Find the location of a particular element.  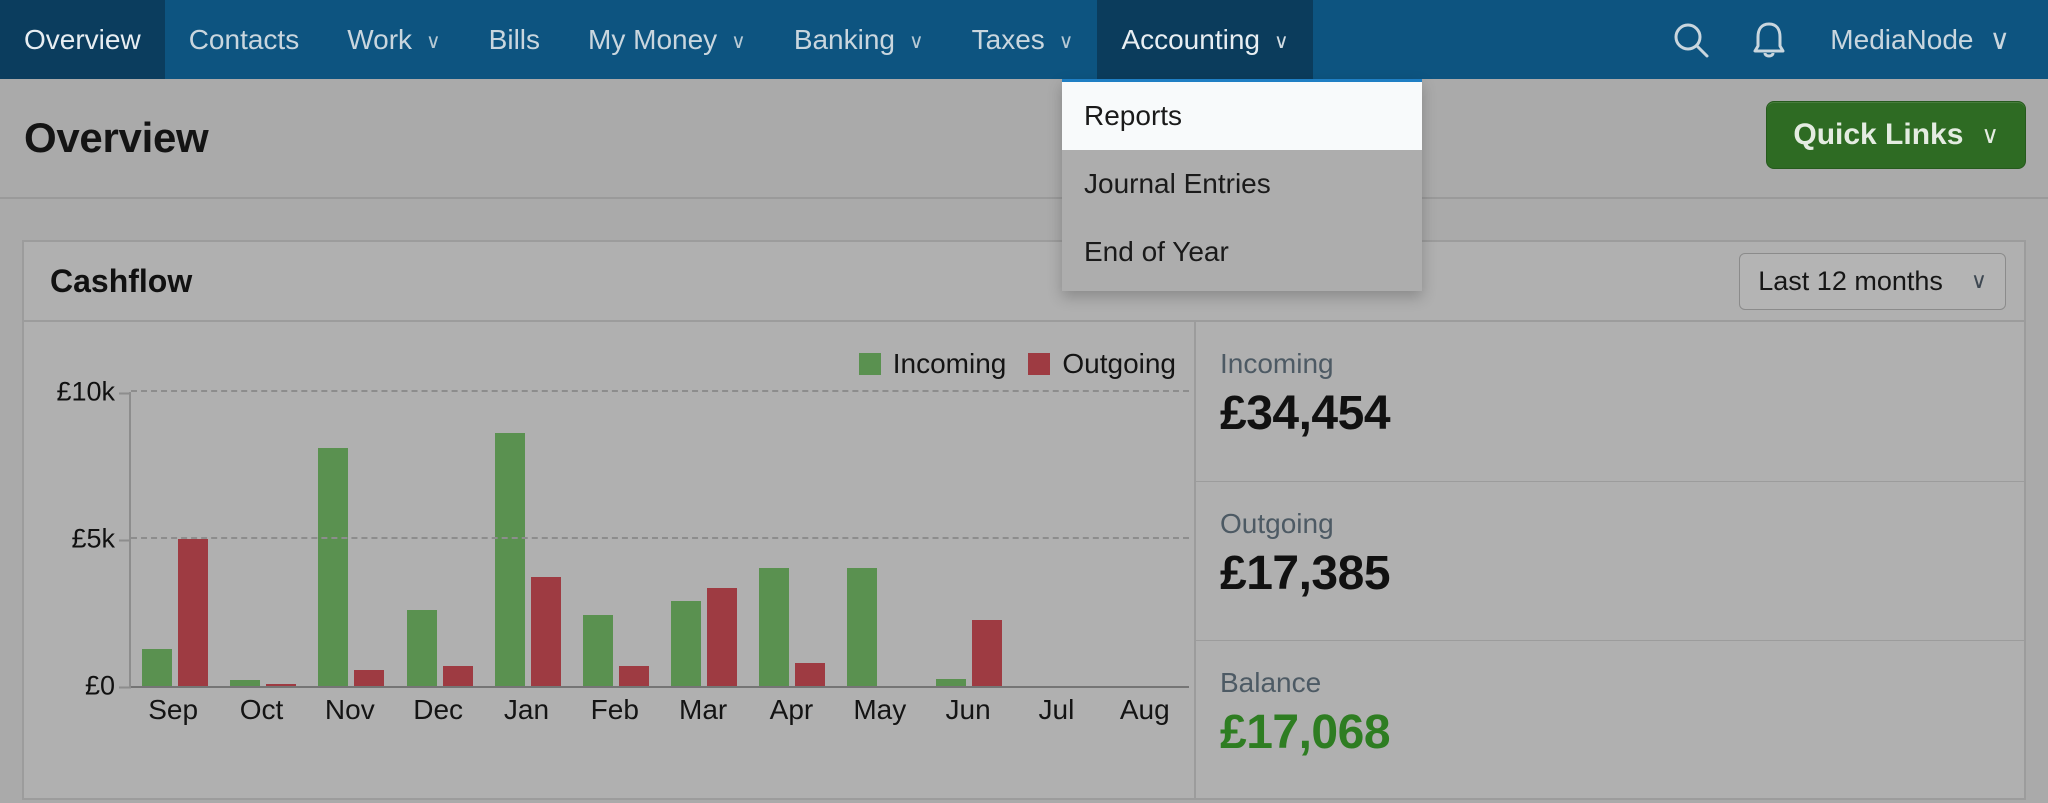

nav-item-overview: Overview is located at coordinates (82, 39).